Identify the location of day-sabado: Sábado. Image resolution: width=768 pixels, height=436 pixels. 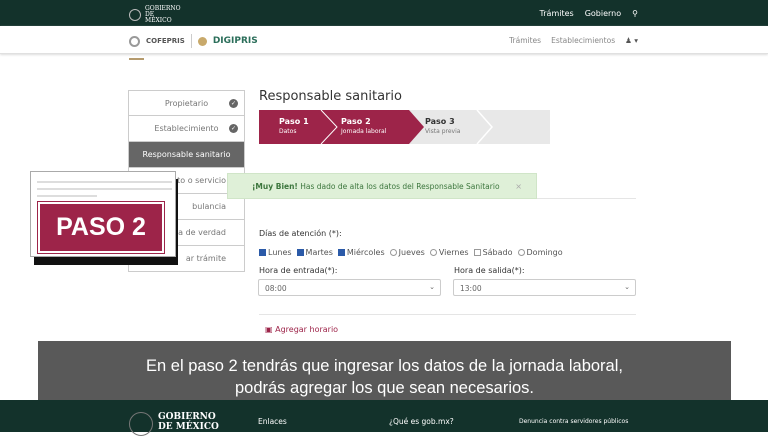
(493, 252).